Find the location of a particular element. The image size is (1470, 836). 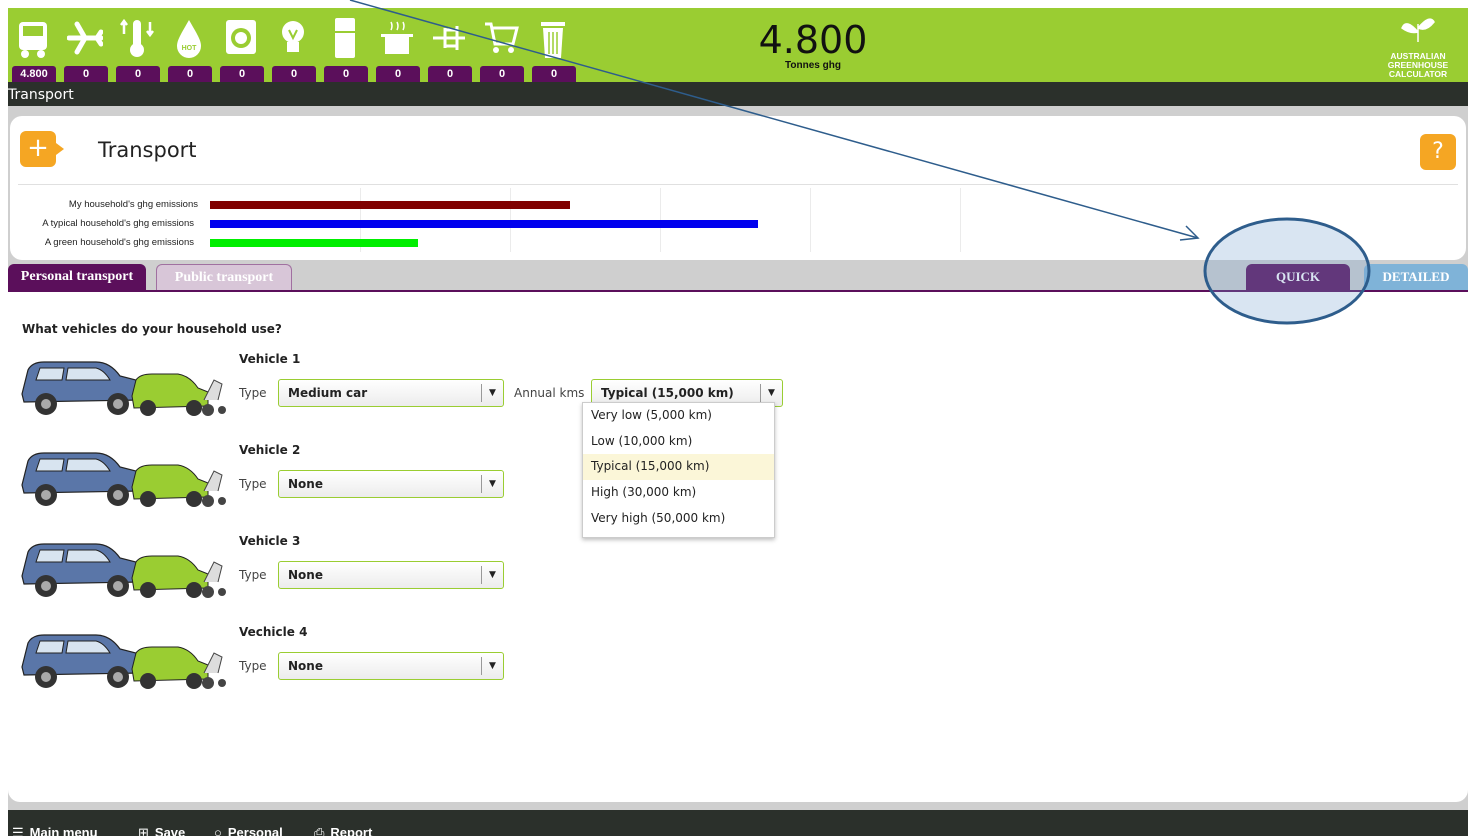

power-plug-icon is located at coordinates (449, 38).